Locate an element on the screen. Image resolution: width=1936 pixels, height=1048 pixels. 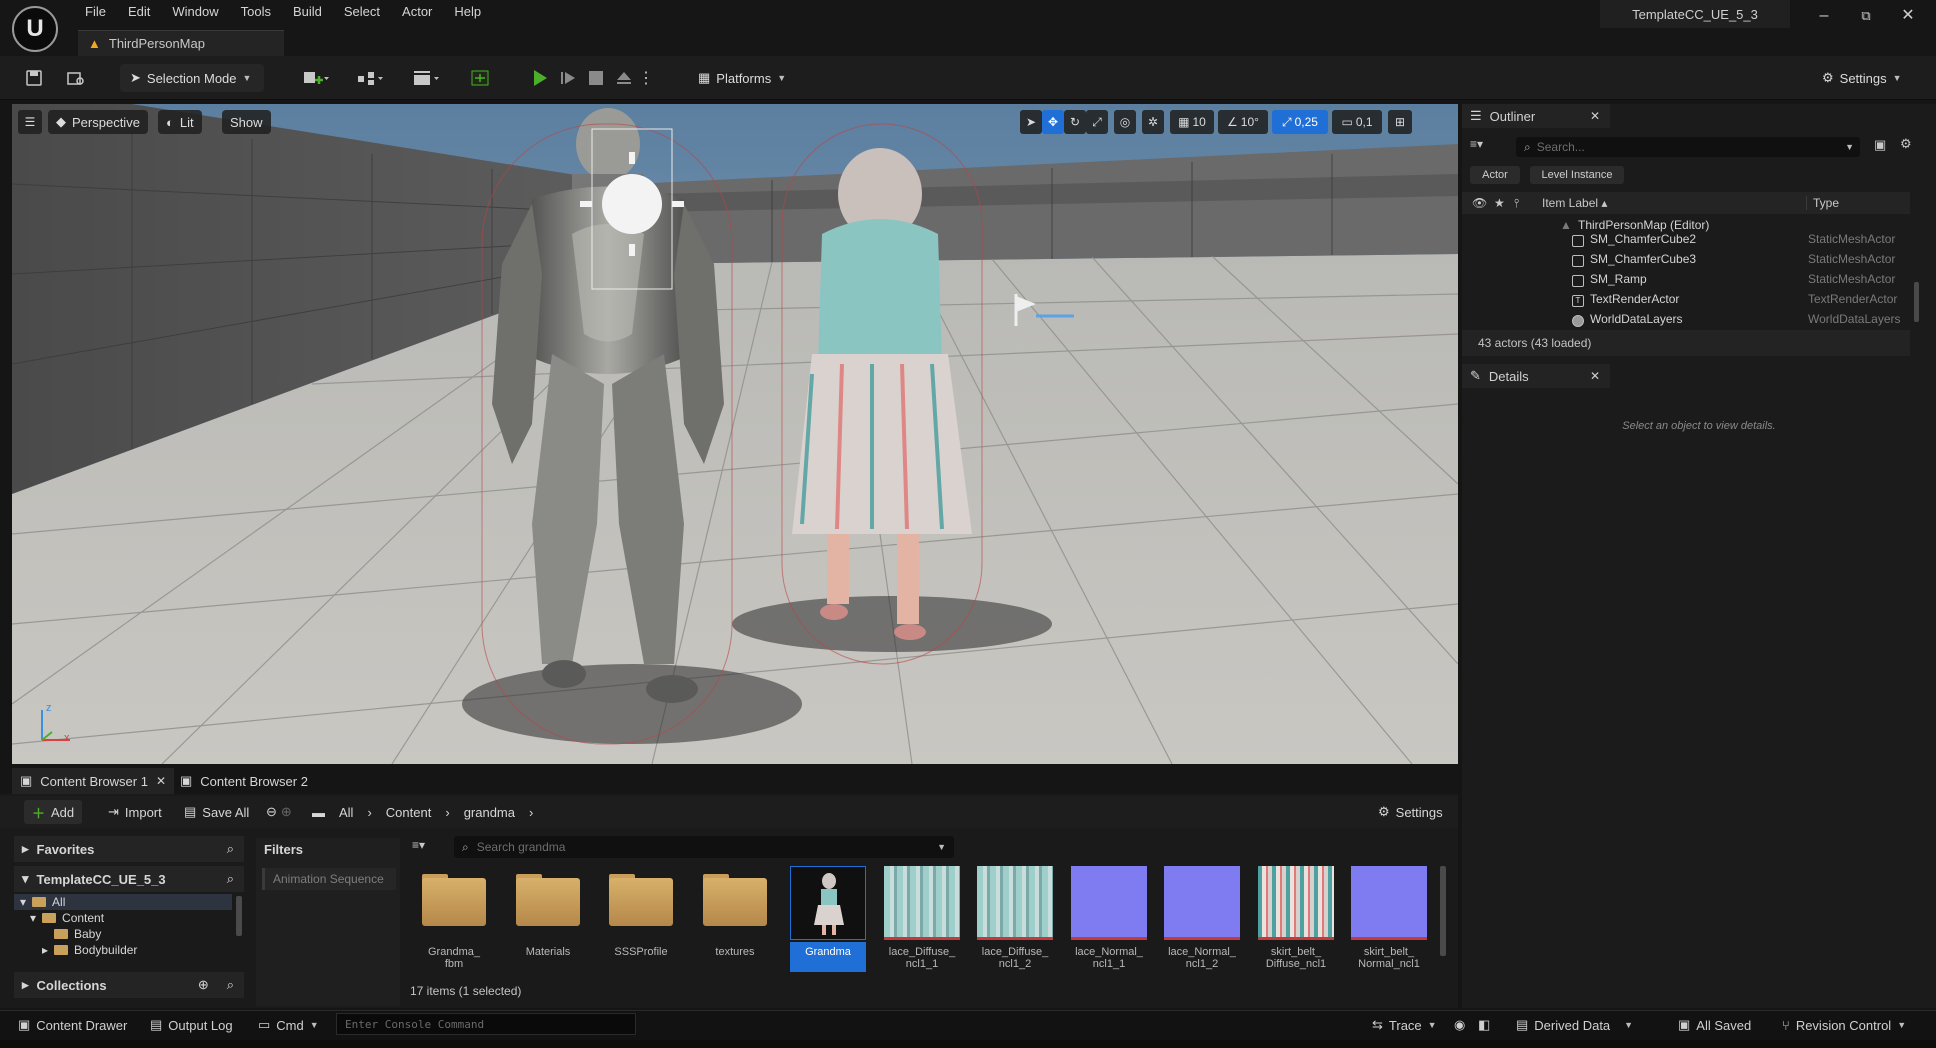
maximize-button: ⧉ is located at coordinates (1866, 16).